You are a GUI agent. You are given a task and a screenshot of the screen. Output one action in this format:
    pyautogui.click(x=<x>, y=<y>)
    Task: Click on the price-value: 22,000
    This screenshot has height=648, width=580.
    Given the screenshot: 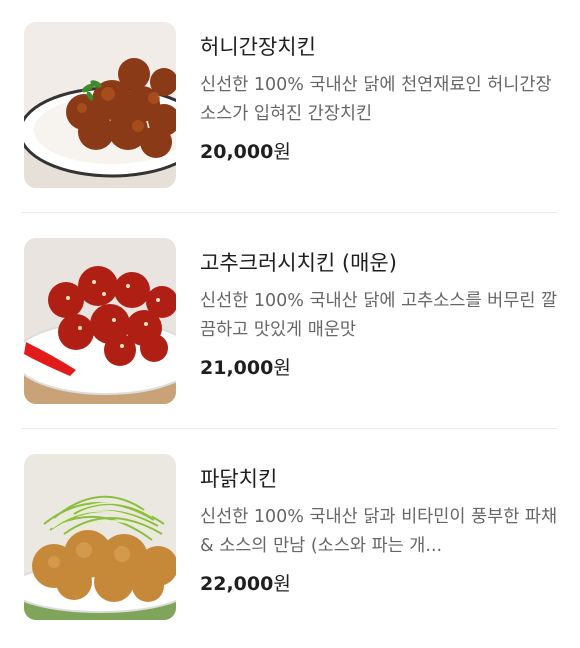 What is the action you would take?
    pyautogui.click(x=237, y=584)
    